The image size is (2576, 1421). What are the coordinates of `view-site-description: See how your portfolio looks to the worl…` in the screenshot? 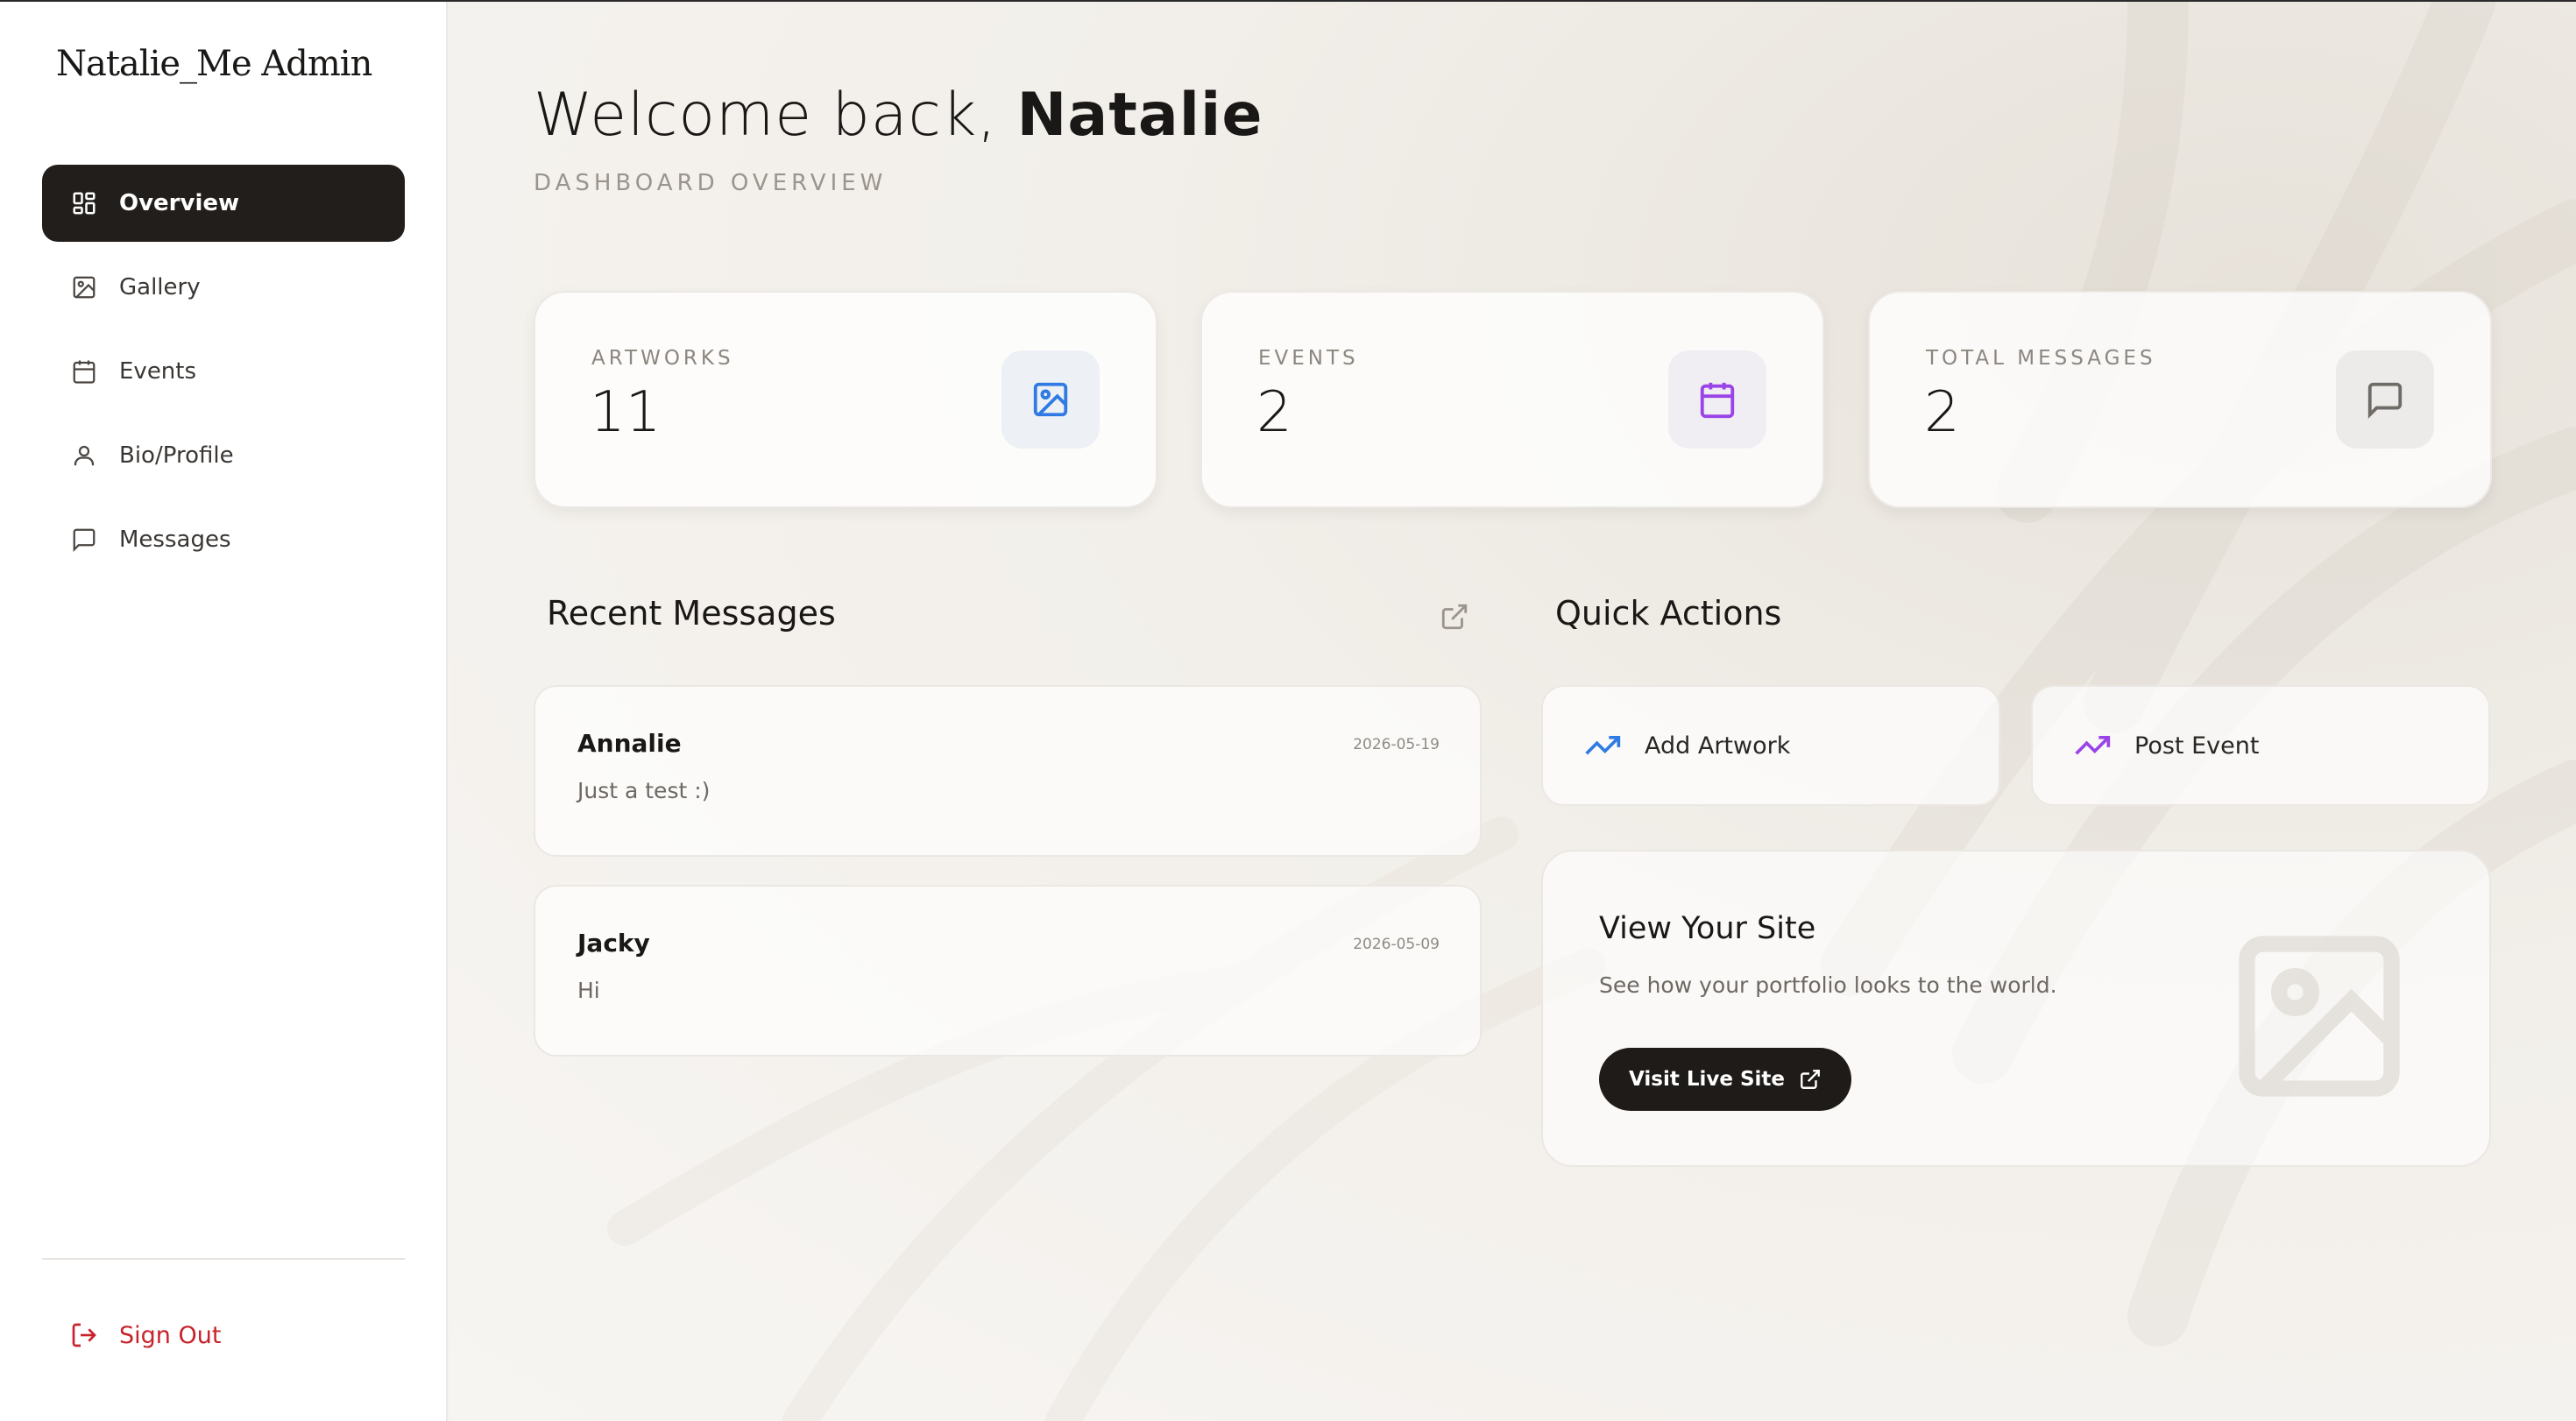 It's located at (1828, 985).